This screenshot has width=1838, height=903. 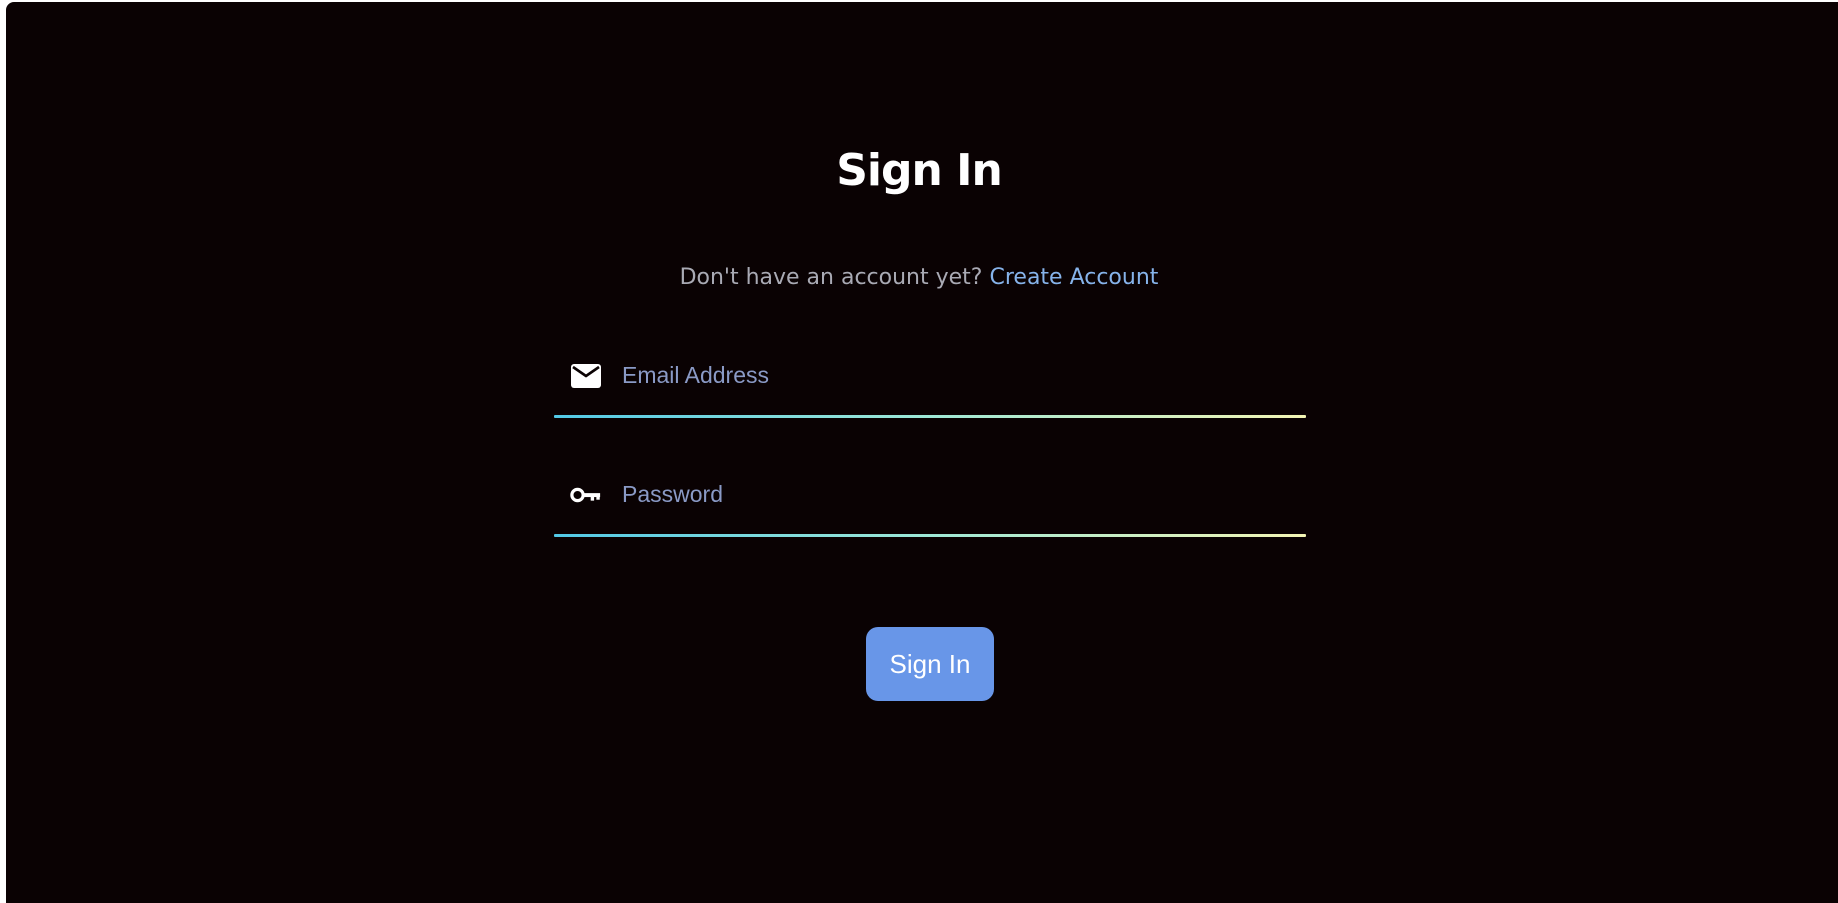 I want to click on key-icon, so click(x=586, y=495).